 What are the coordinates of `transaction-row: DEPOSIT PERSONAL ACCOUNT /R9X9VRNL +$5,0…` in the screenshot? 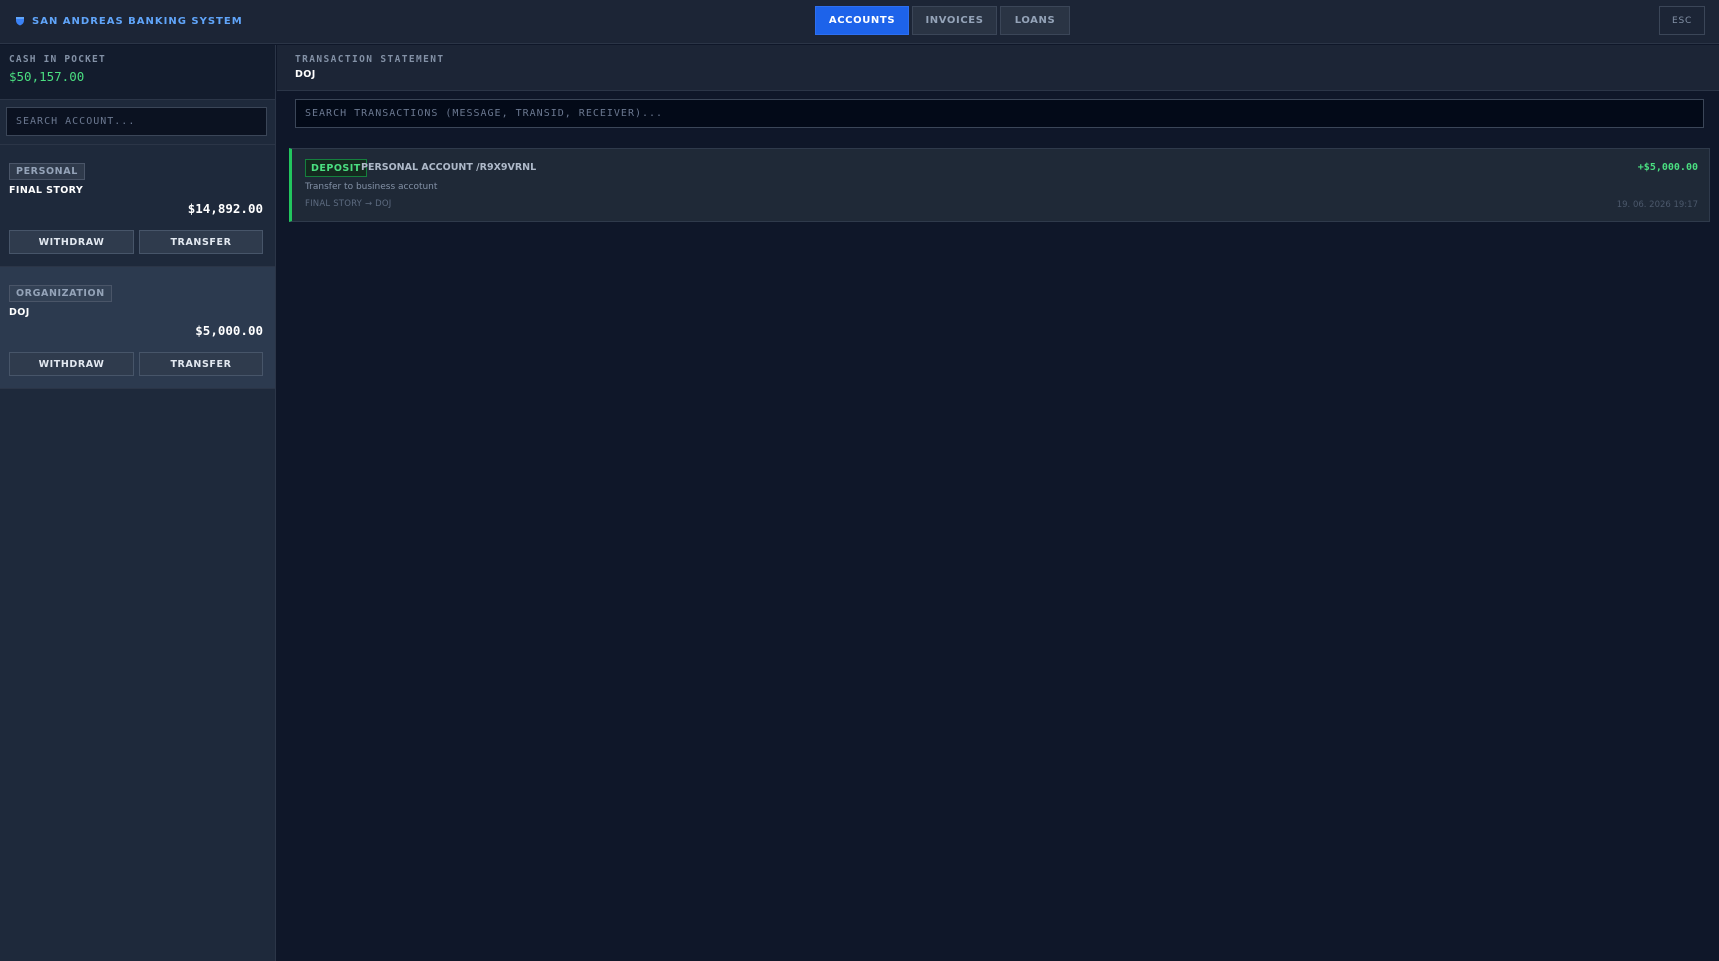 It's located at (999, 185).